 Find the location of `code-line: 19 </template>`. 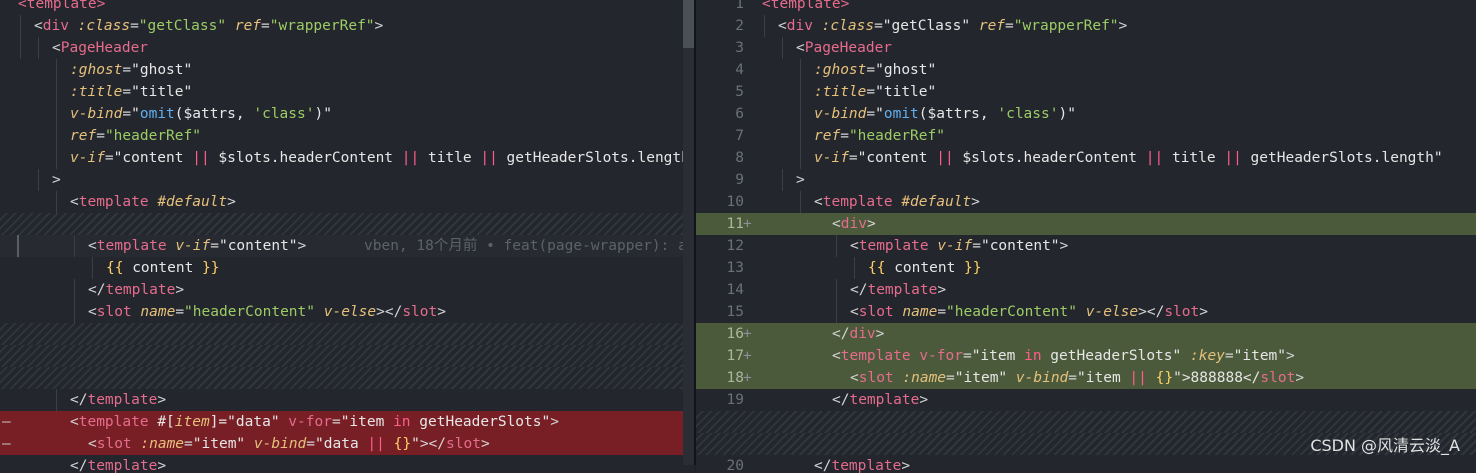

code-line: 19 </template> is located at coordinates (1086, 400).